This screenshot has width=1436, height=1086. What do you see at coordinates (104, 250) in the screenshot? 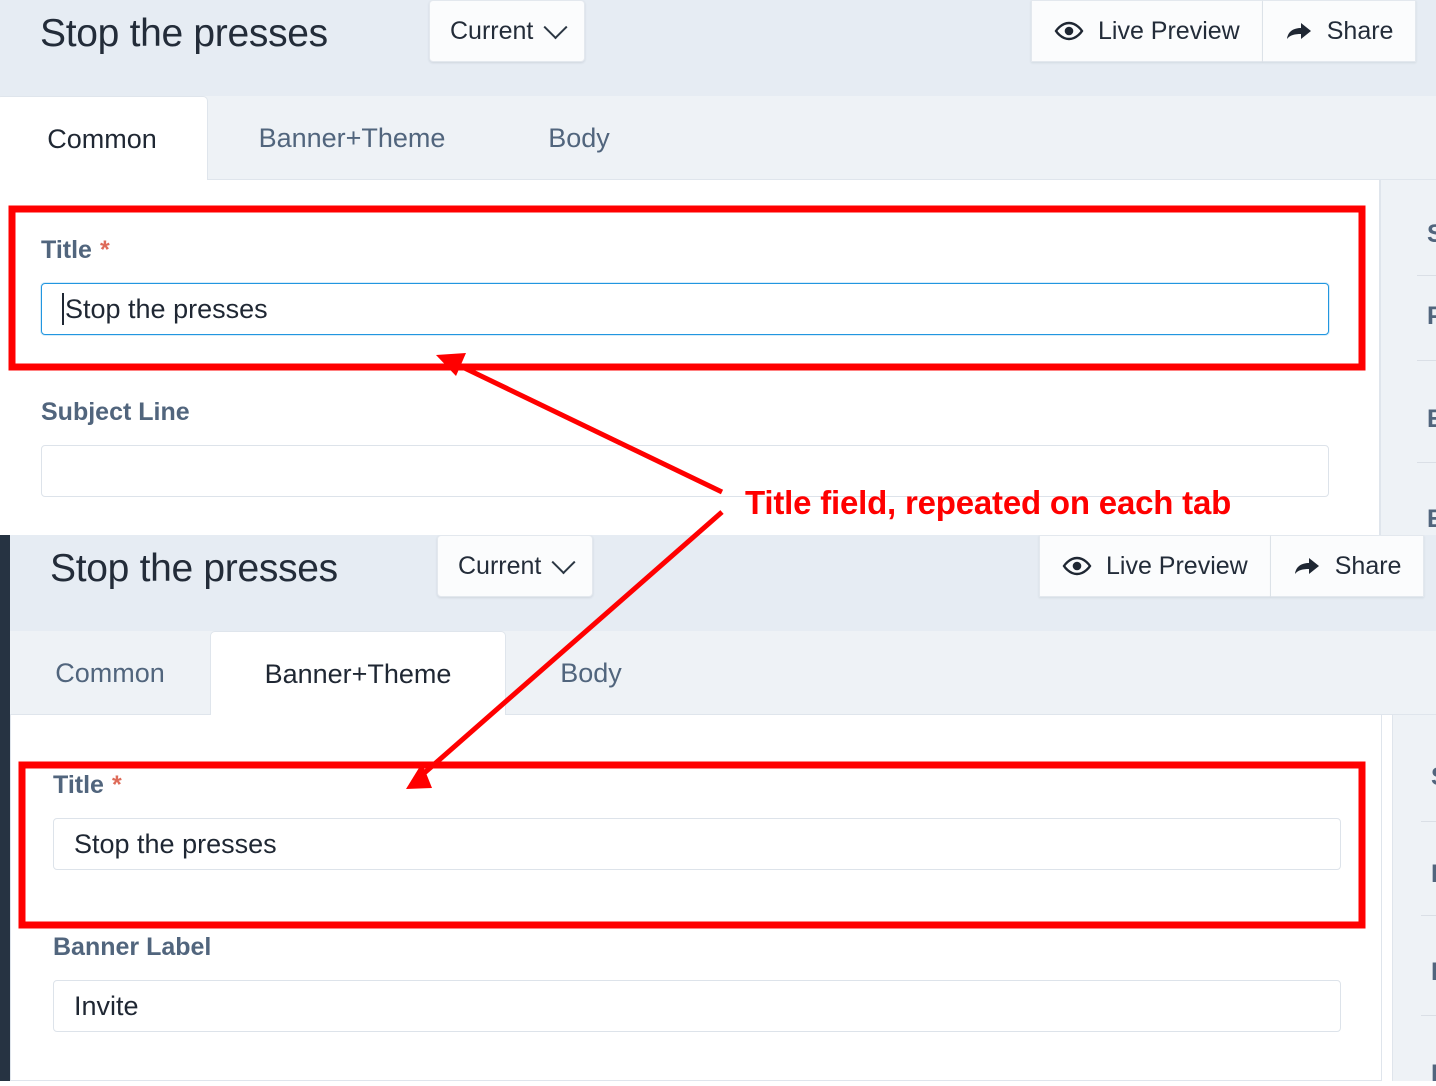
I see `required-asterisk: *` at bounding box center [104, 250].